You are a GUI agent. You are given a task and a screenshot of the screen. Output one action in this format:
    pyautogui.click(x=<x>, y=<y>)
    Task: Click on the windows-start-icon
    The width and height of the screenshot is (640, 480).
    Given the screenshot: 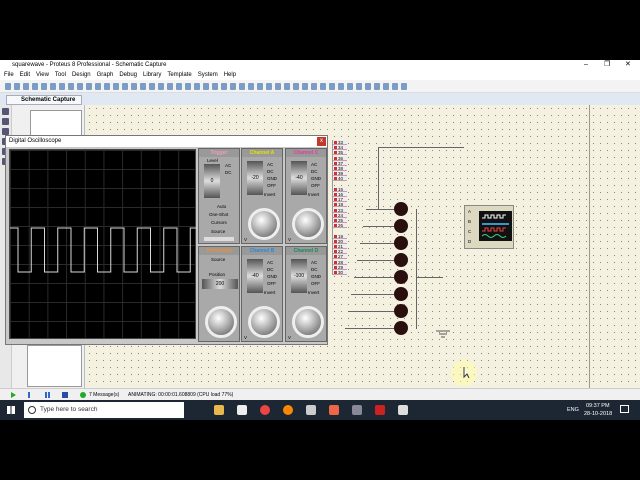 What is the action you would take?
    pyautogui.click(x=11, y=410)
    